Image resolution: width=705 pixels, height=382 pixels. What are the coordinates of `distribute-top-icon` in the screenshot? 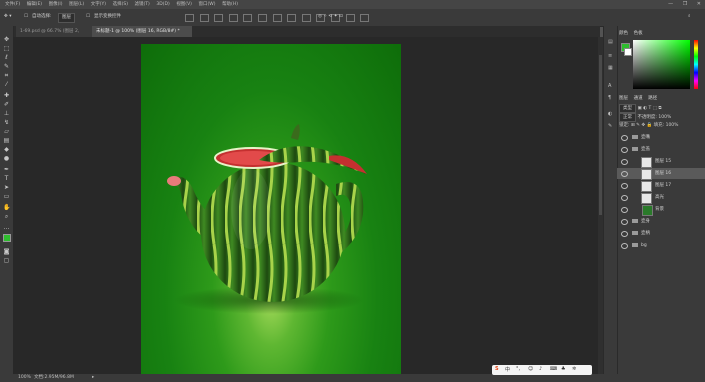 It's located at (277, 18).